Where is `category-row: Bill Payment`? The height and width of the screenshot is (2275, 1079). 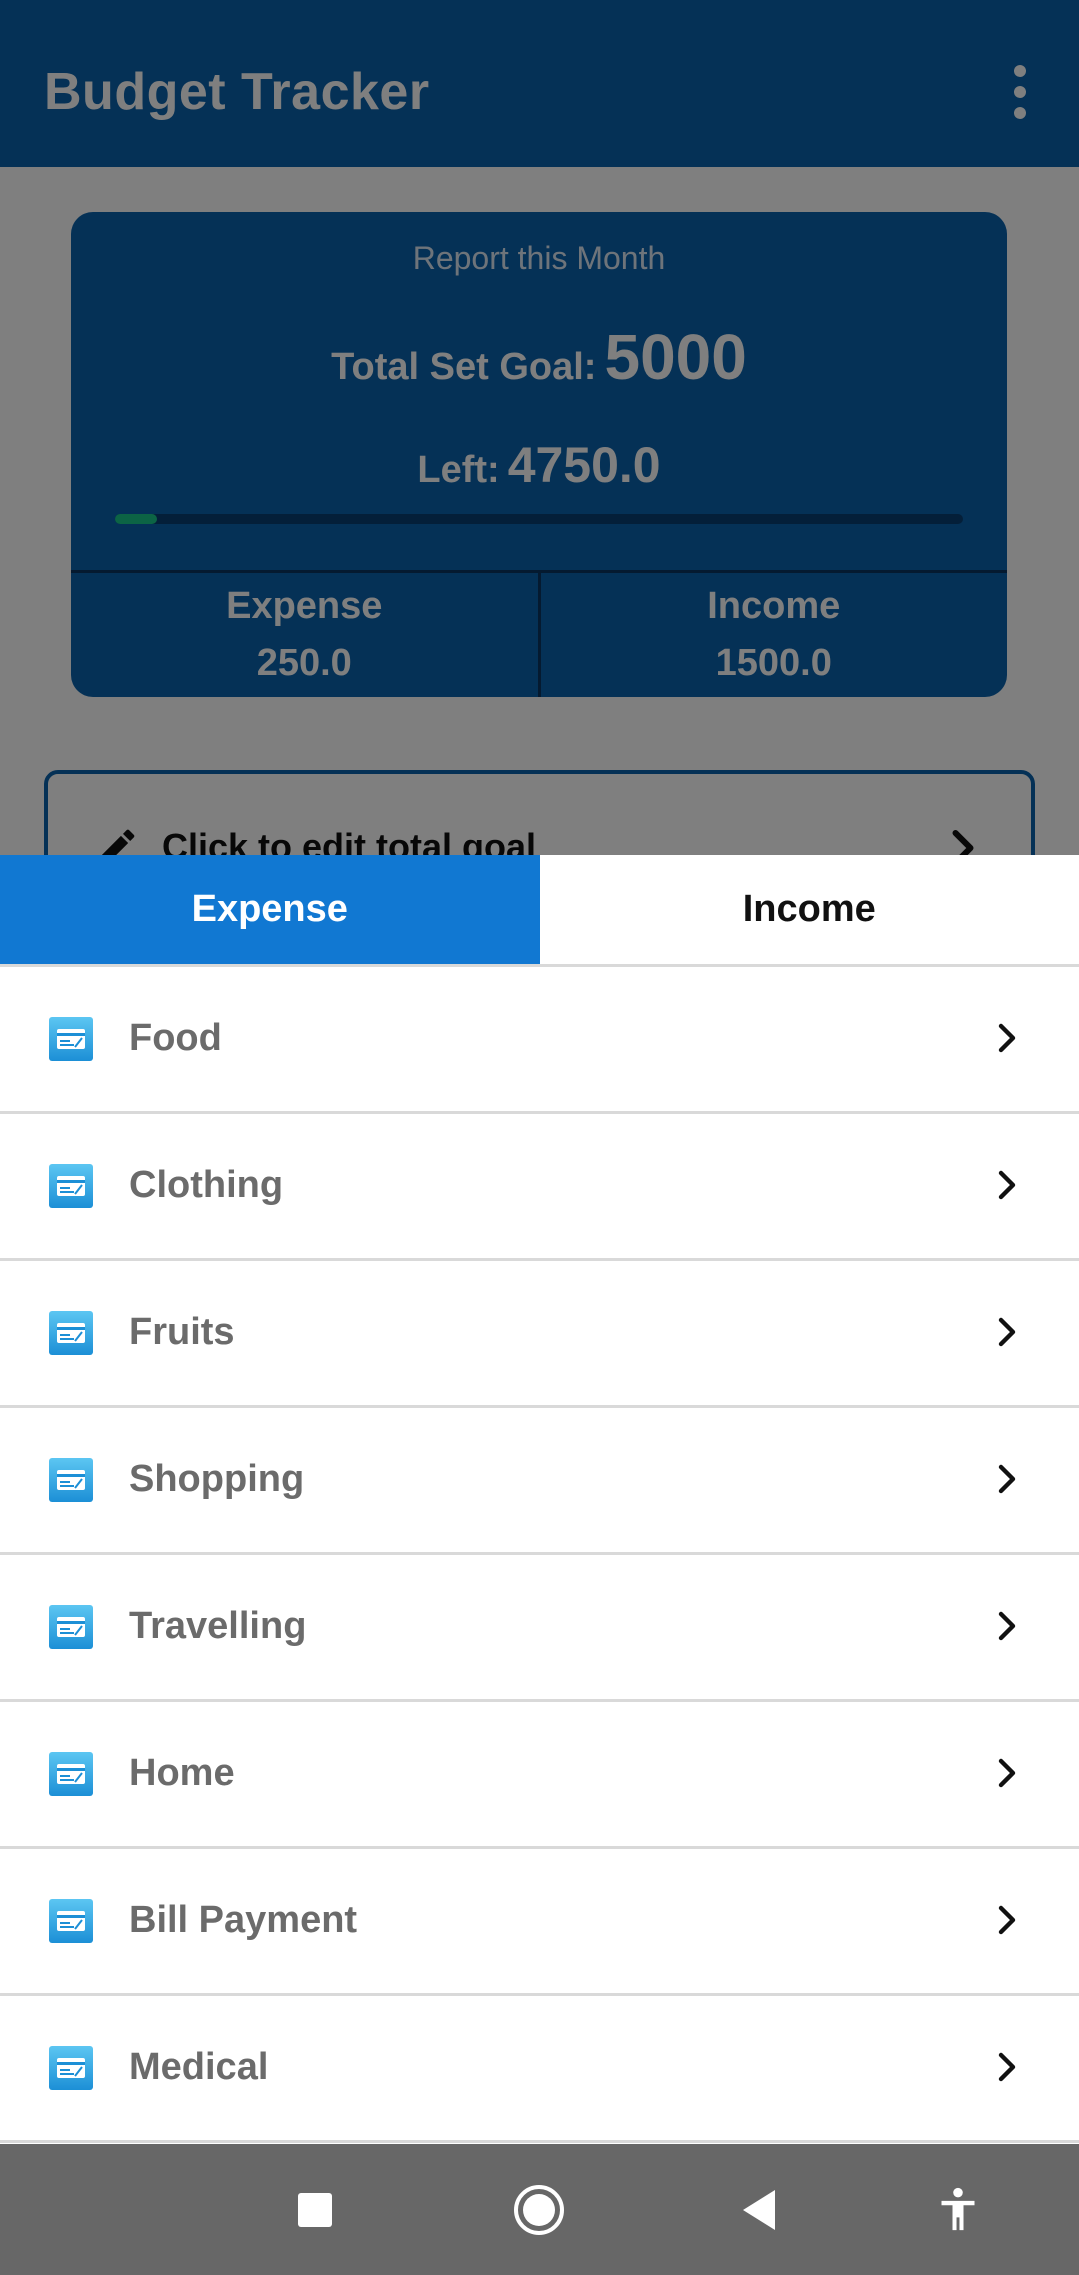
category-row: Bill Payment is located at coordinates (539, 1922).